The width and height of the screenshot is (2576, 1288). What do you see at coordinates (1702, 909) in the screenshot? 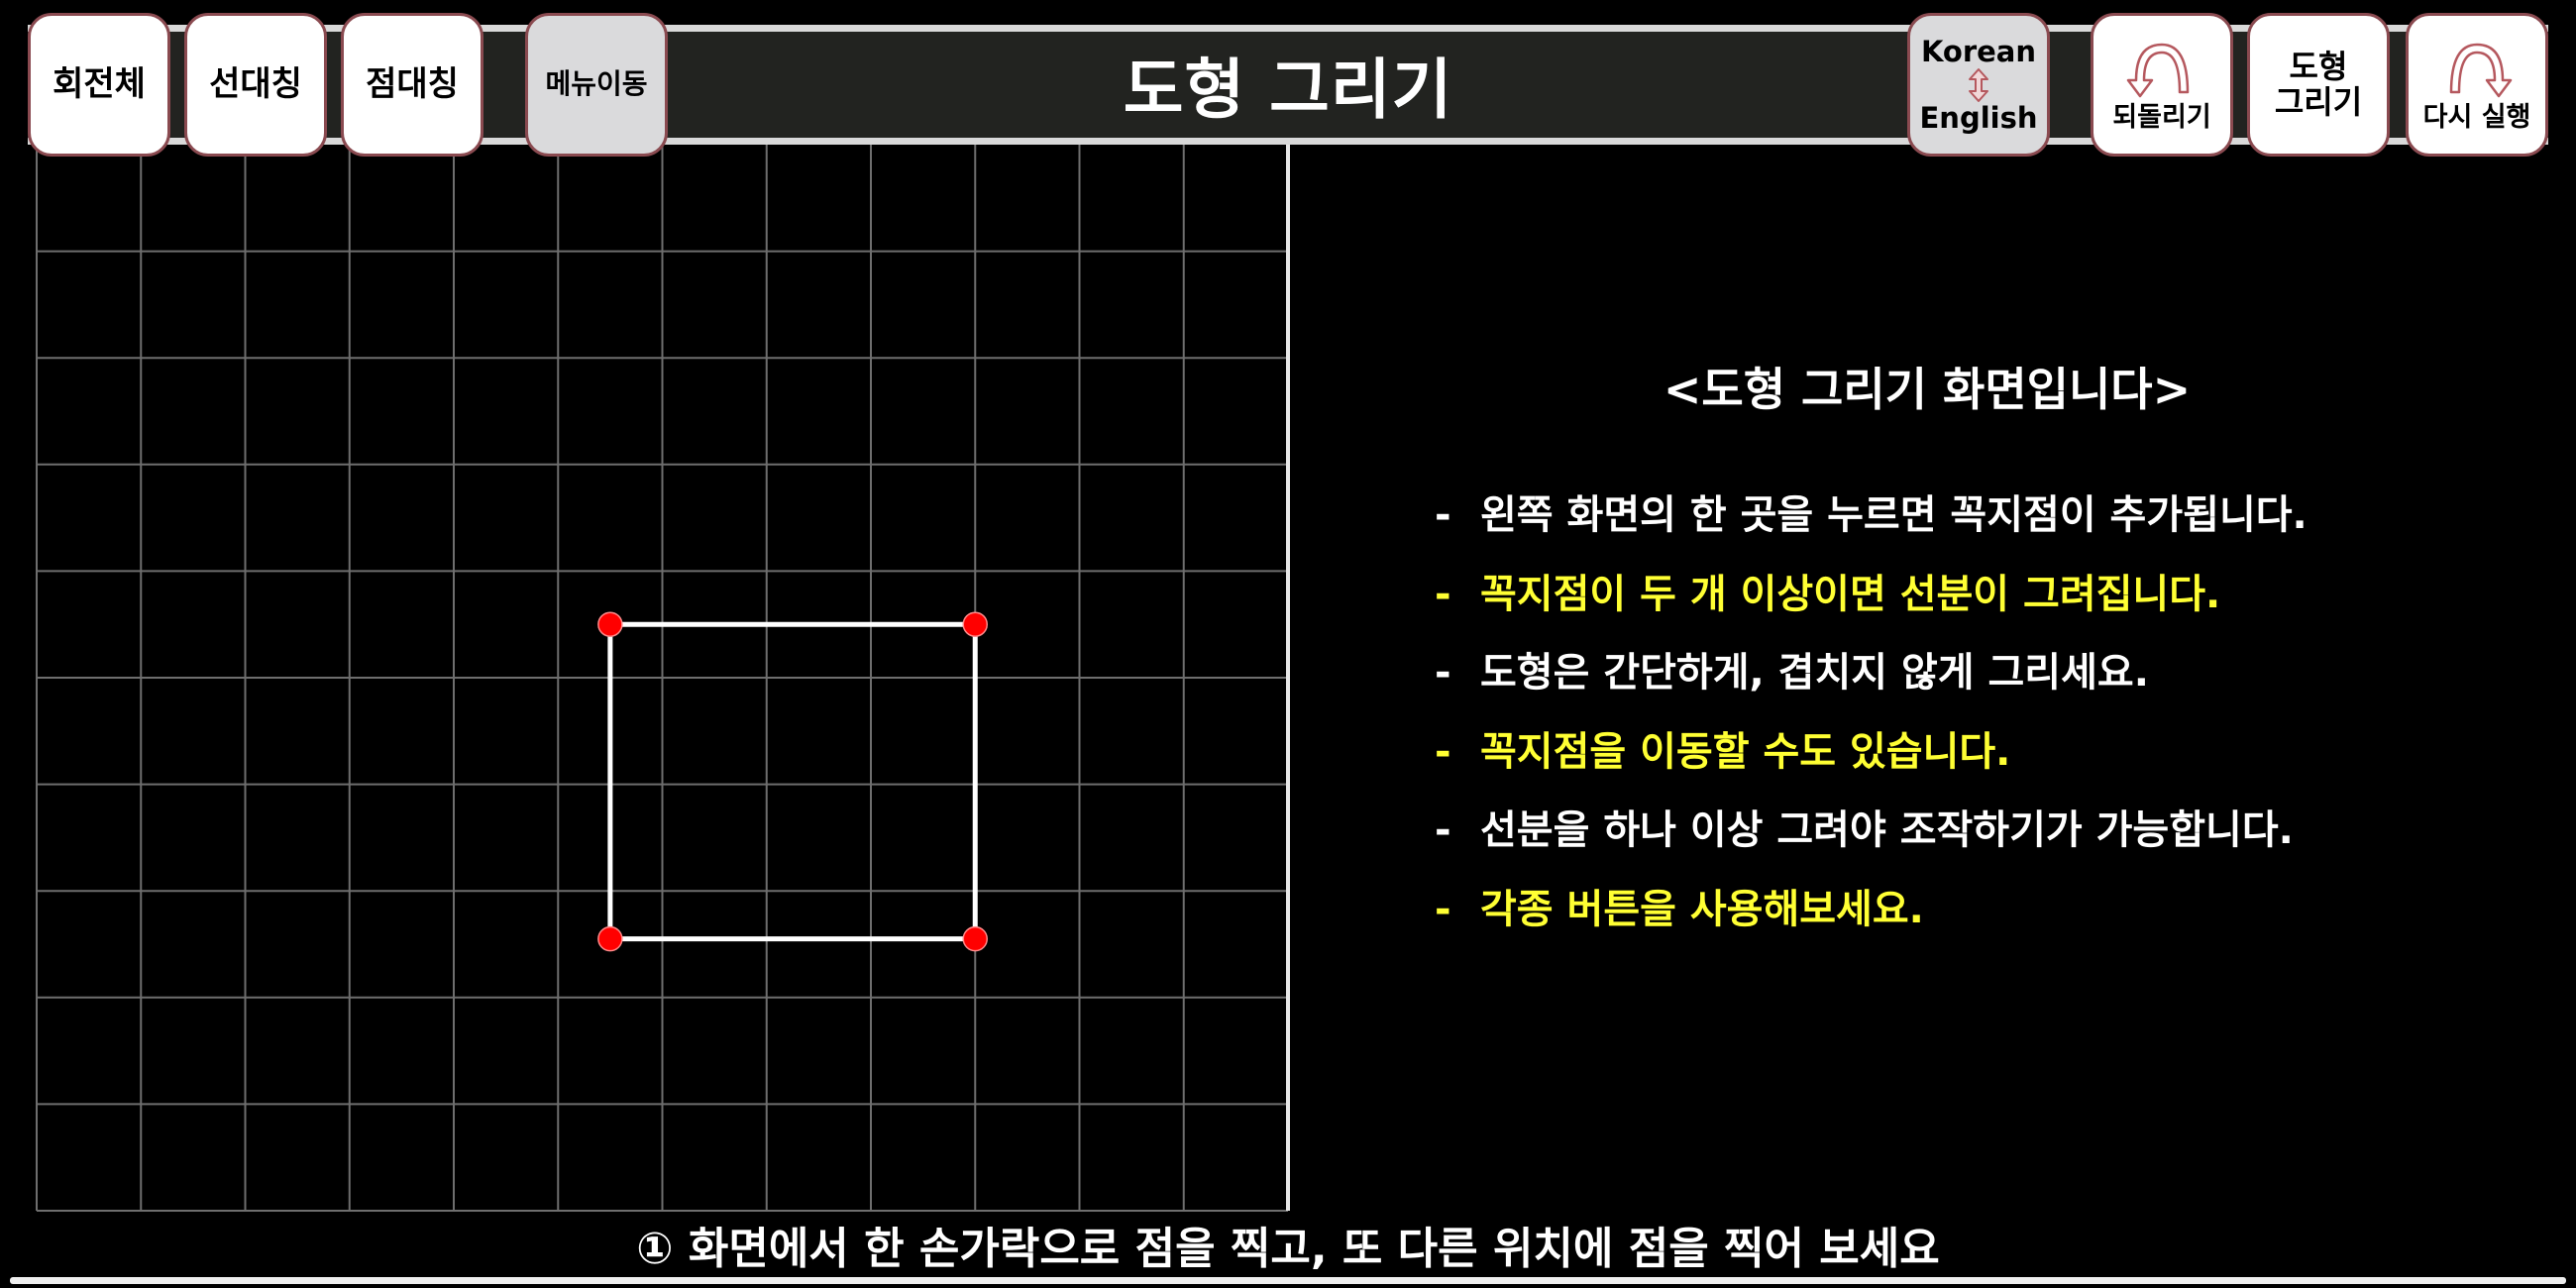
I see `instruction-text: 각종 버튼을 사용해보세요.` at bounding box center [1702, 909].